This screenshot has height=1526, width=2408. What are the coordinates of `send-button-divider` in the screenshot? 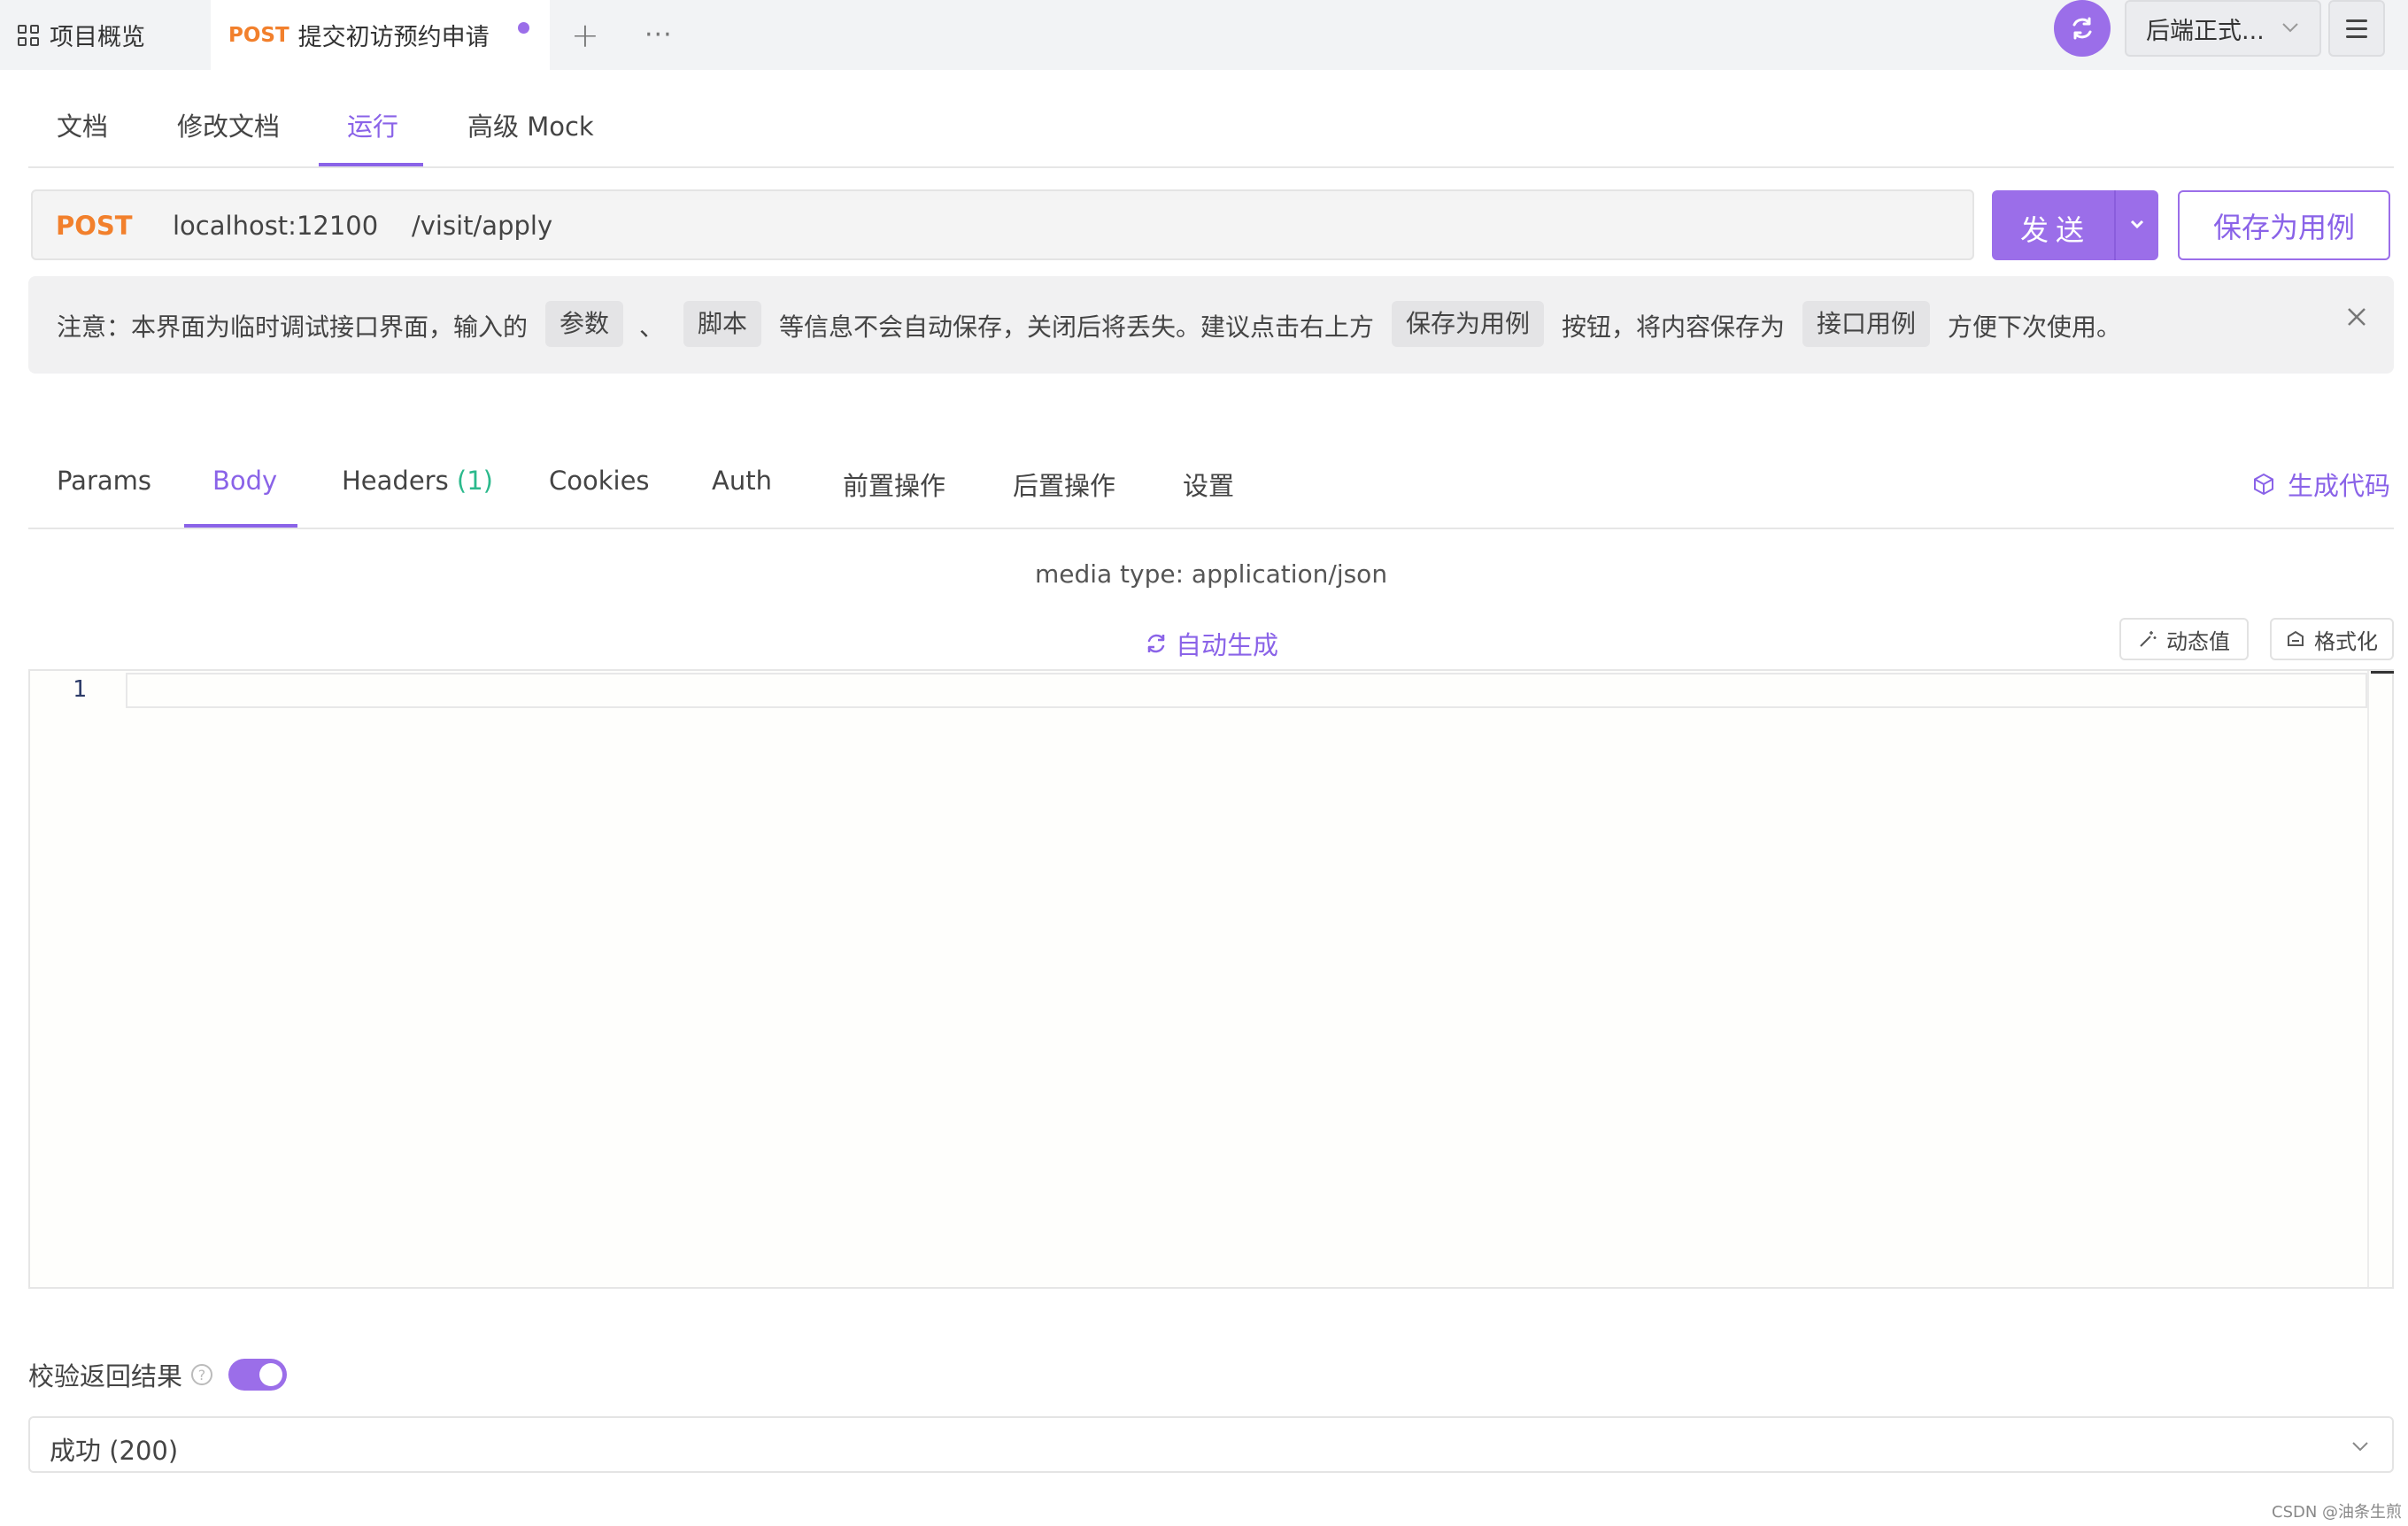 It's located at (2115, 225).